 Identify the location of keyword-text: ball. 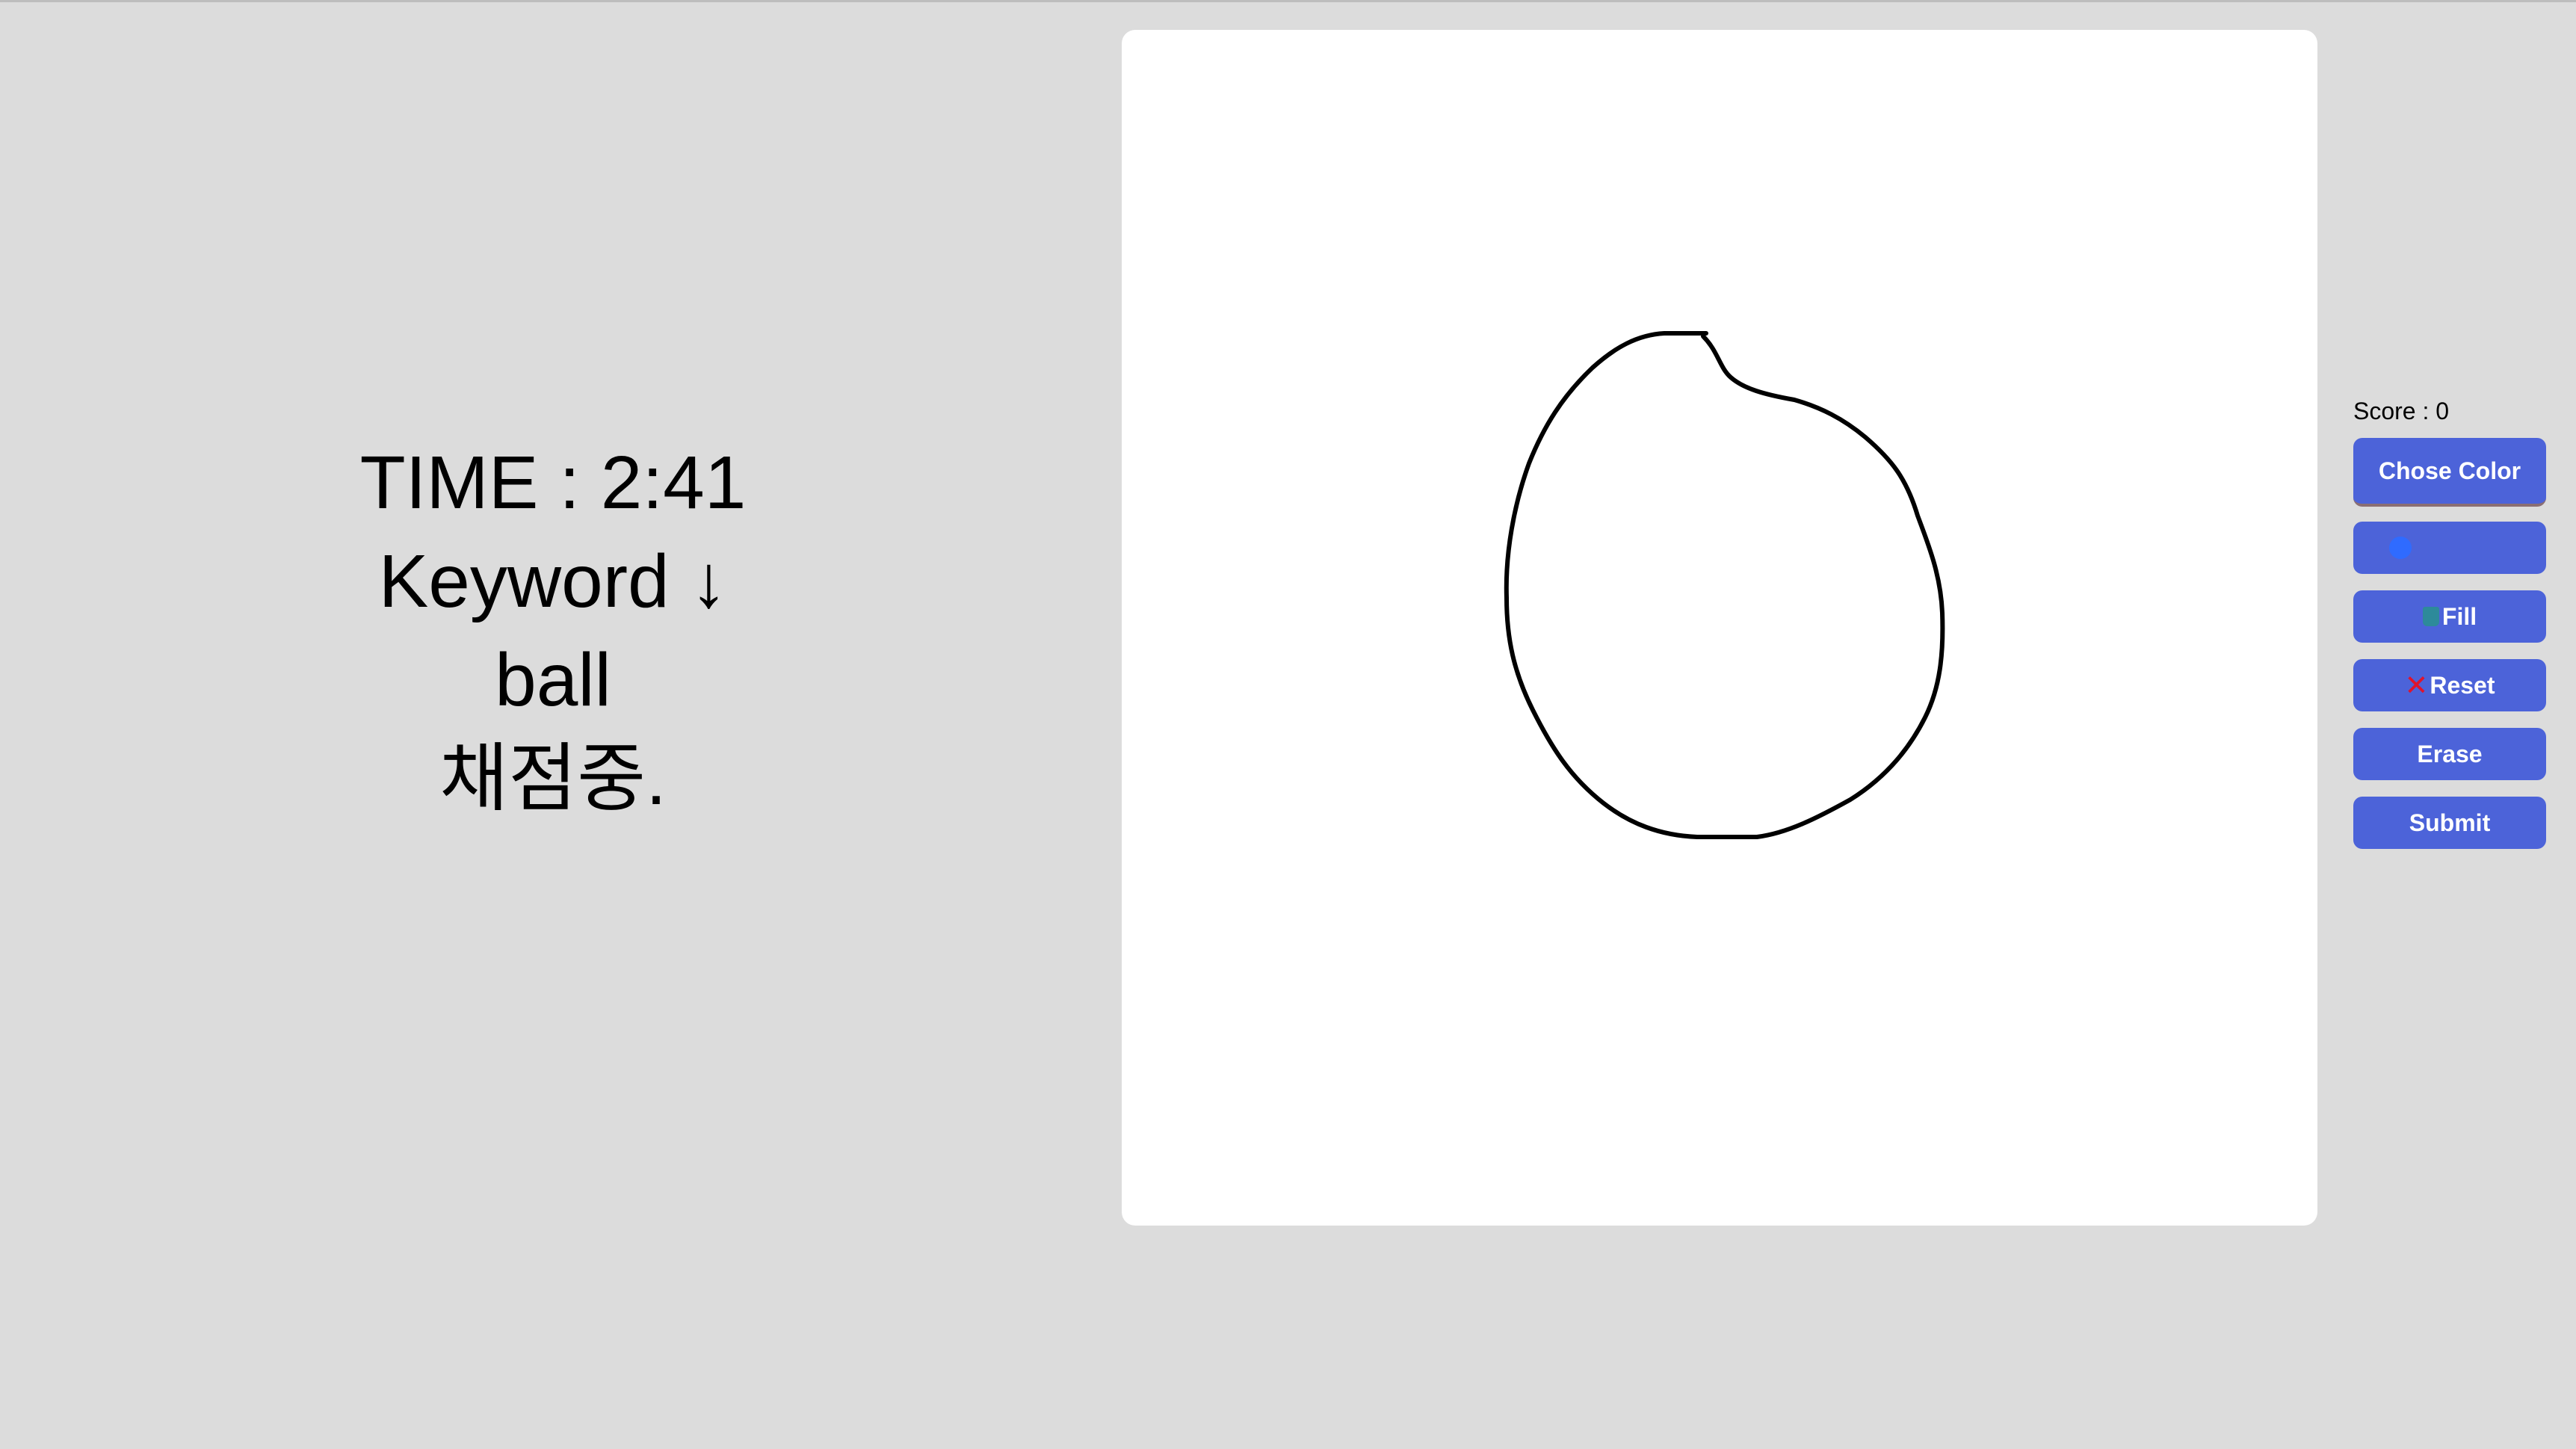
(553, 680).